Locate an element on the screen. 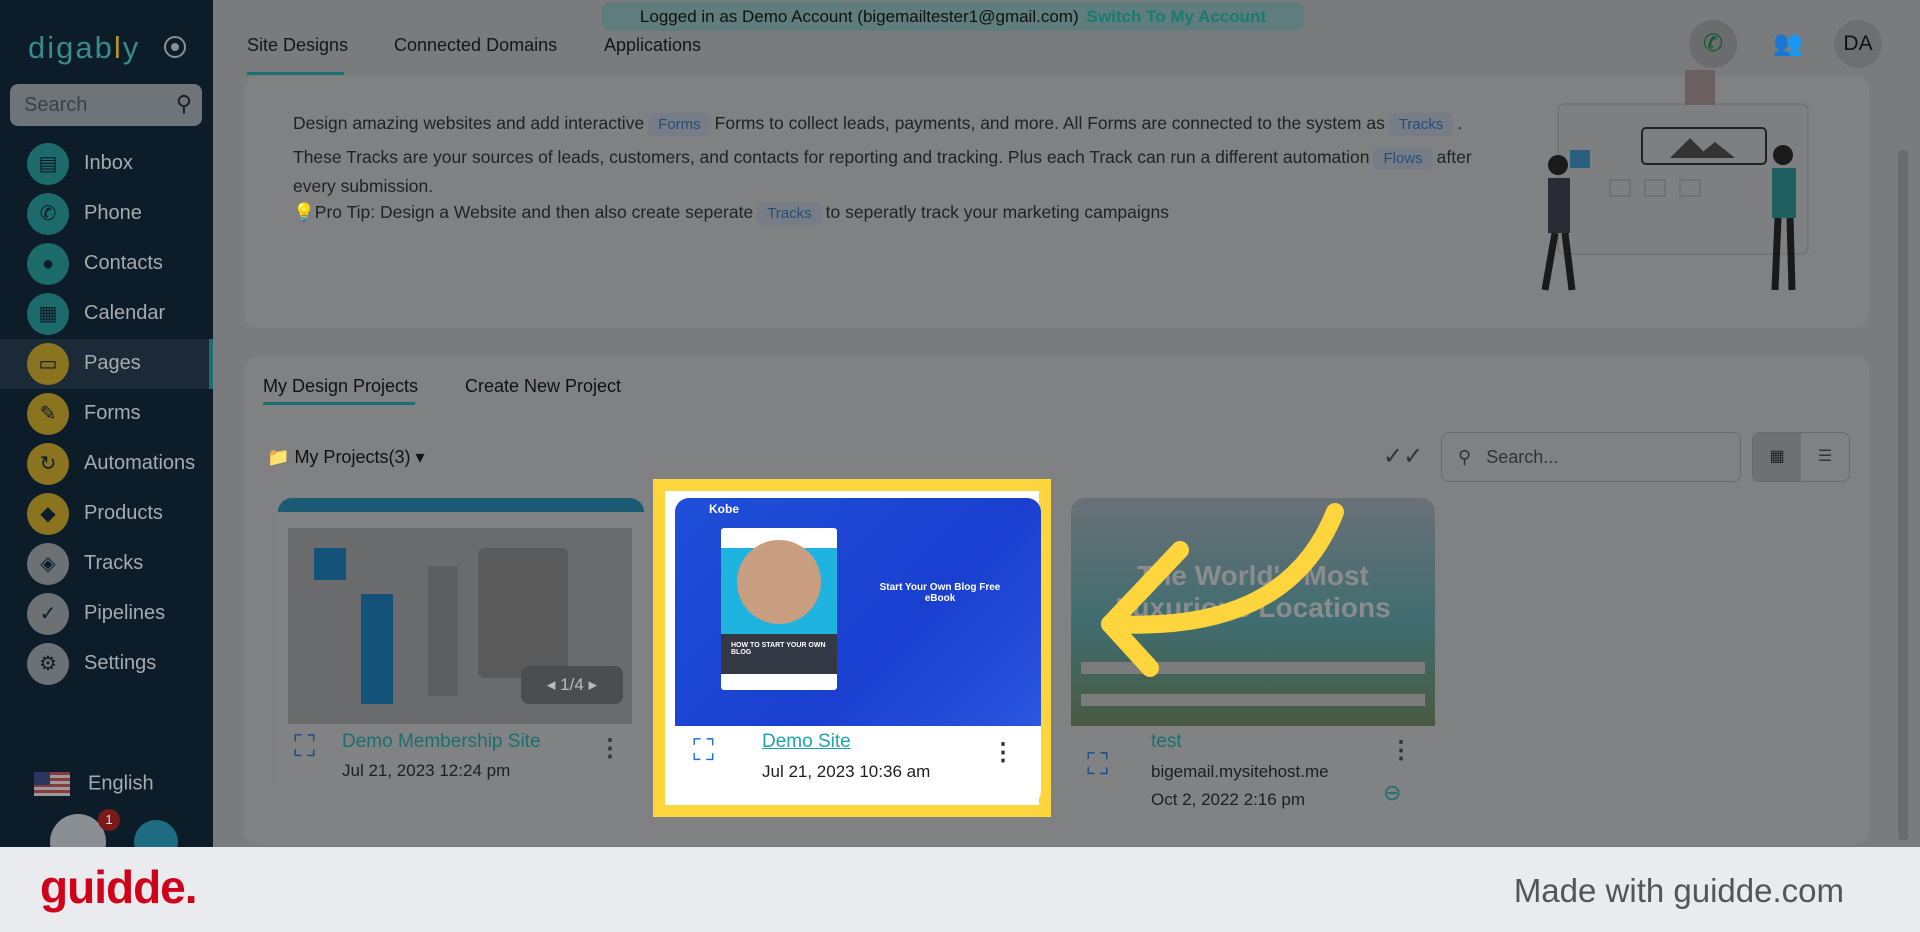 The image size is (1920, 932). caret-down-icon: ▾ is located at coordinates (420, 457).